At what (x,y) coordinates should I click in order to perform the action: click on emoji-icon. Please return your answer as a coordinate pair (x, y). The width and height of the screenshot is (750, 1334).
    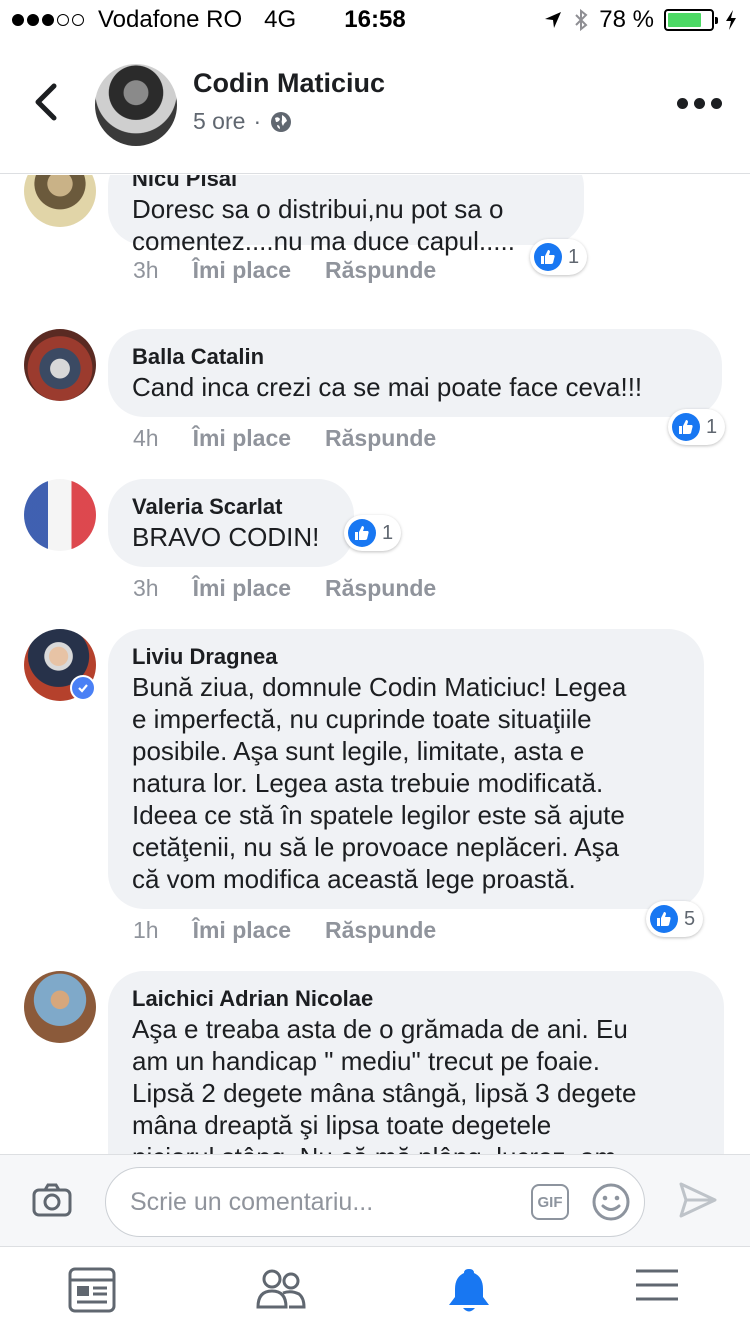
    Looking at the image, I should click on (611, 1202).